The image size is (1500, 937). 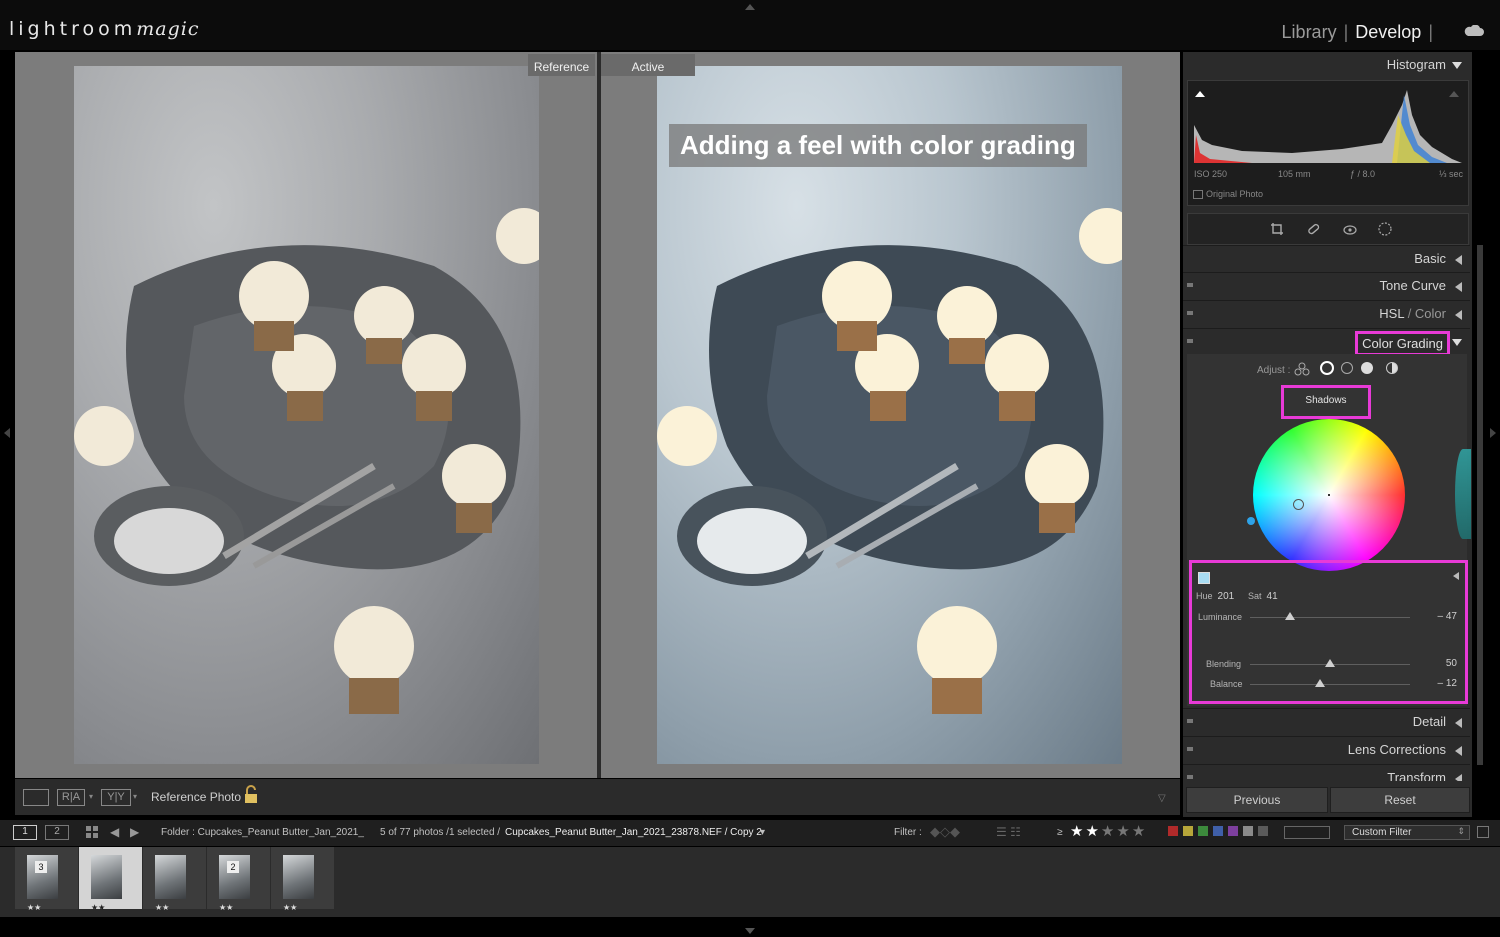 What do you see at coordinates (7, 433) in the screenshot?
I see `collapse-left-arrow-icon` at bounding box center [7, 433].